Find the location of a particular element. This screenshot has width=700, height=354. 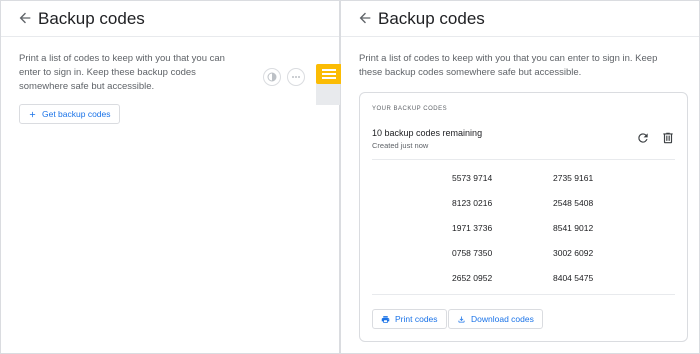

get-backup-codes-label: Get backup codes is located at coordinates (76, 114).